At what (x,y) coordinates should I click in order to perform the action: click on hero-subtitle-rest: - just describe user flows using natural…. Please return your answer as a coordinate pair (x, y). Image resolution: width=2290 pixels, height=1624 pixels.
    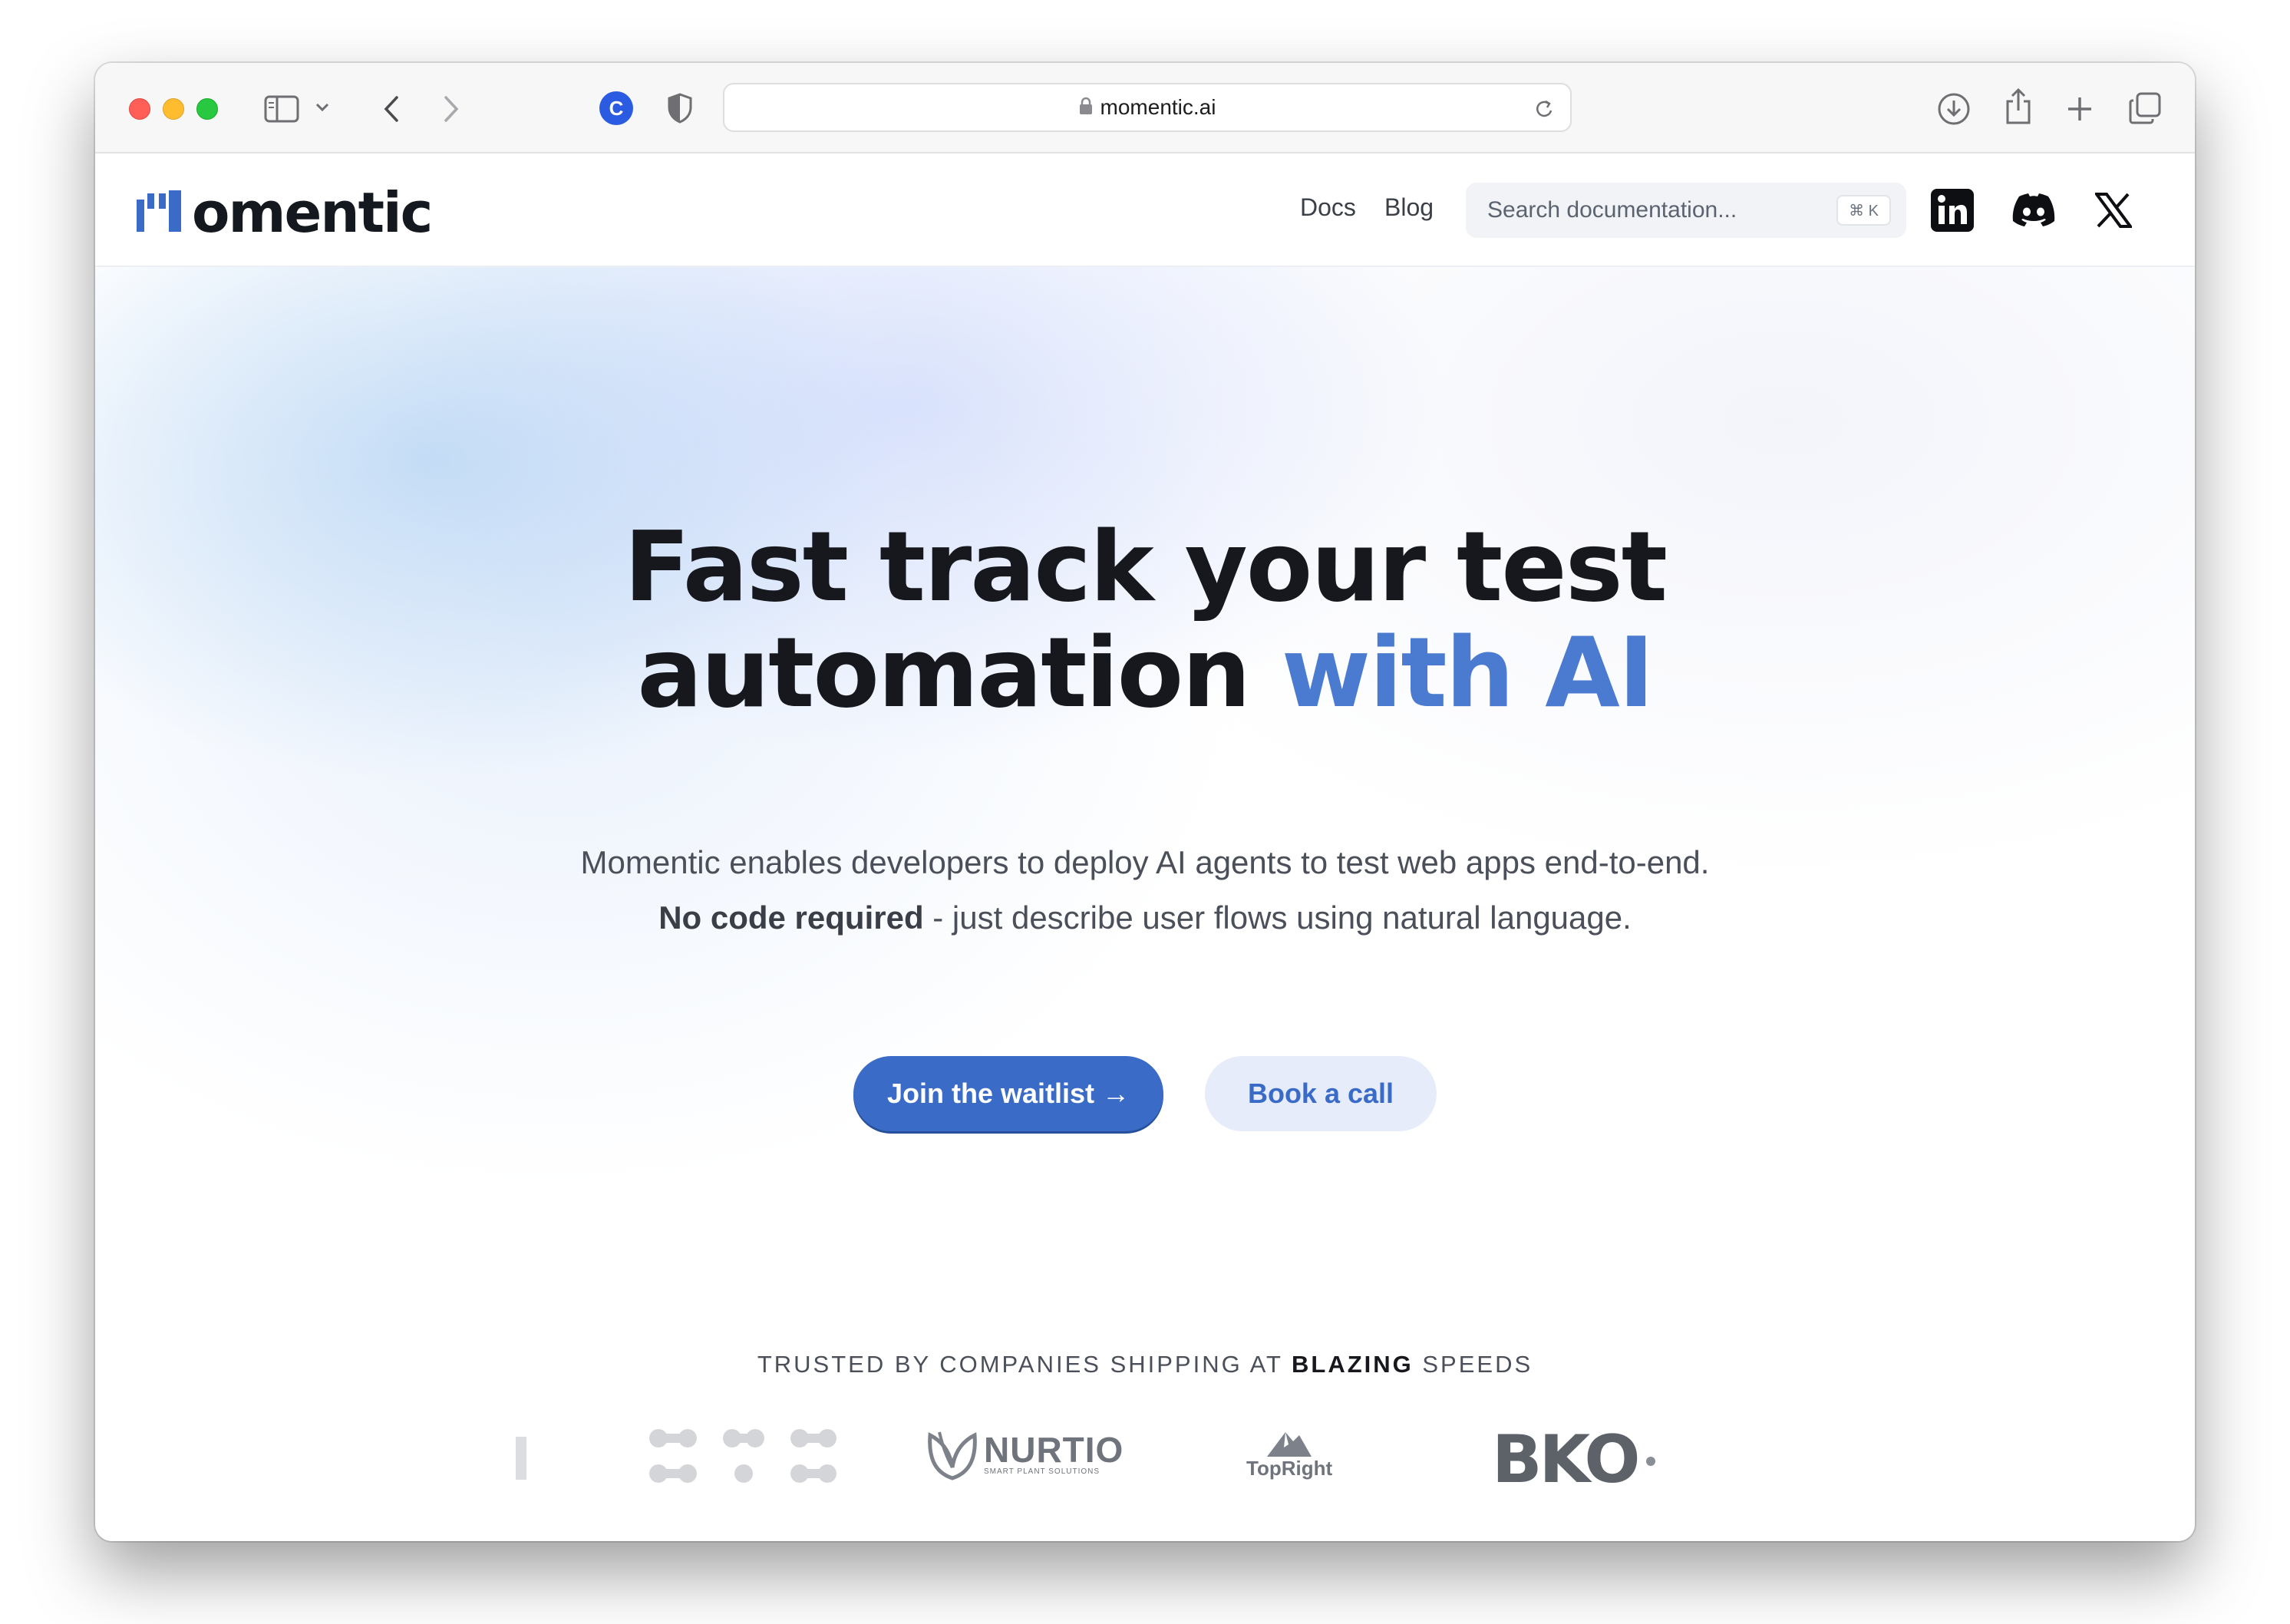
    Looking at the image, I should click on (1277, 917).